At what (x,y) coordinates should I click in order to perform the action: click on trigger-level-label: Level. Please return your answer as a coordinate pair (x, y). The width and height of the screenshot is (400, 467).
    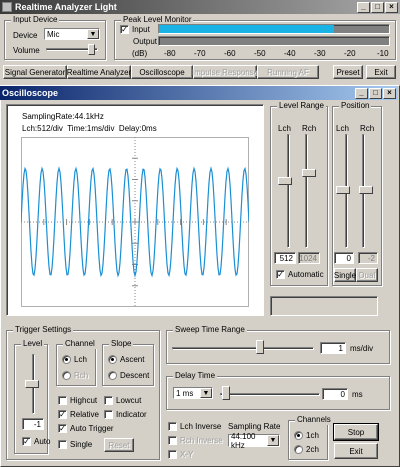
    Looking at the image, I should click on (33, 344).